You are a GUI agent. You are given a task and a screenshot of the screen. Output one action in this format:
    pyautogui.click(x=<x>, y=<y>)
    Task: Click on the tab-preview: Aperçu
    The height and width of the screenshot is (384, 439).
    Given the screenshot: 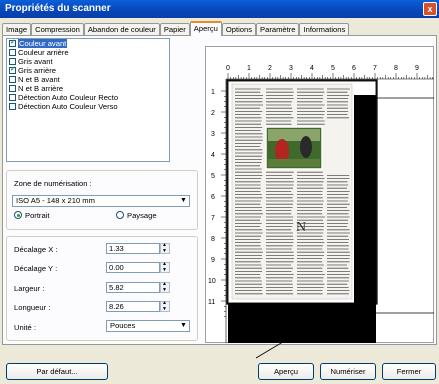 What is the action you would take?
    pyautogui.click(x=206, y=28)
    